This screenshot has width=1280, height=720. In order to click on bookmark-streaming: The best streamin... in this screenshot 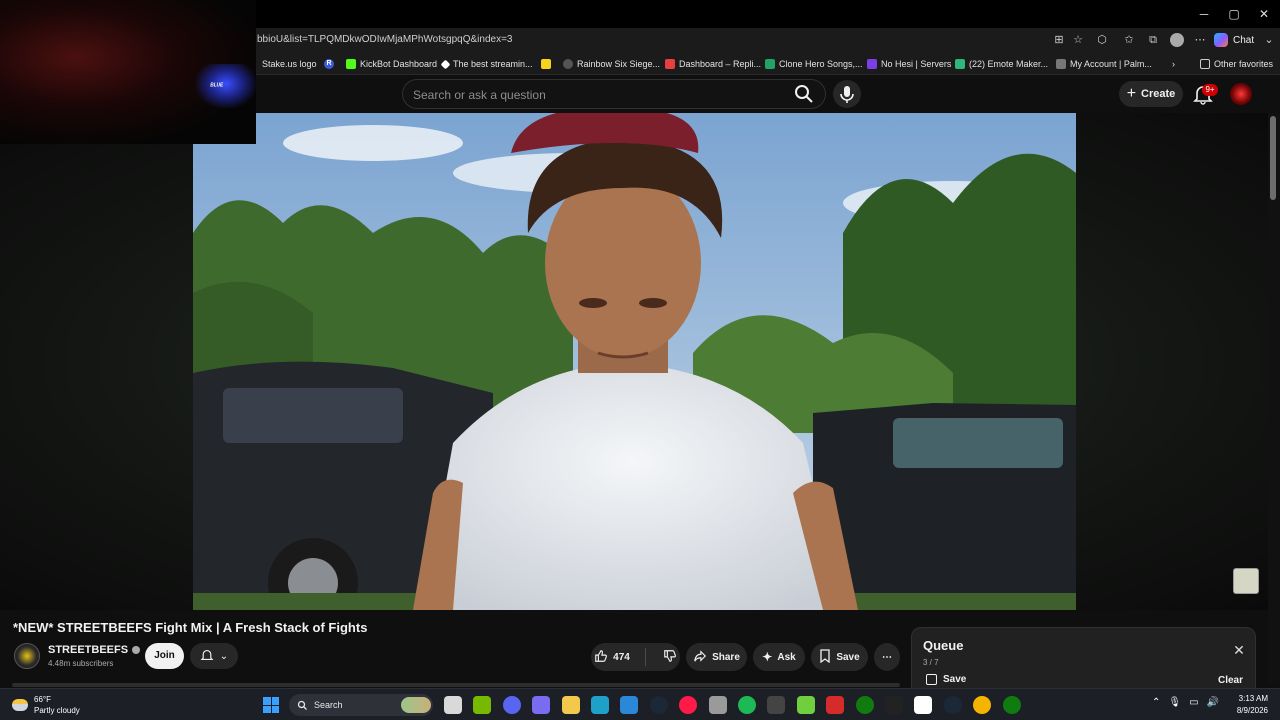, I will do `click(486, 64)`.